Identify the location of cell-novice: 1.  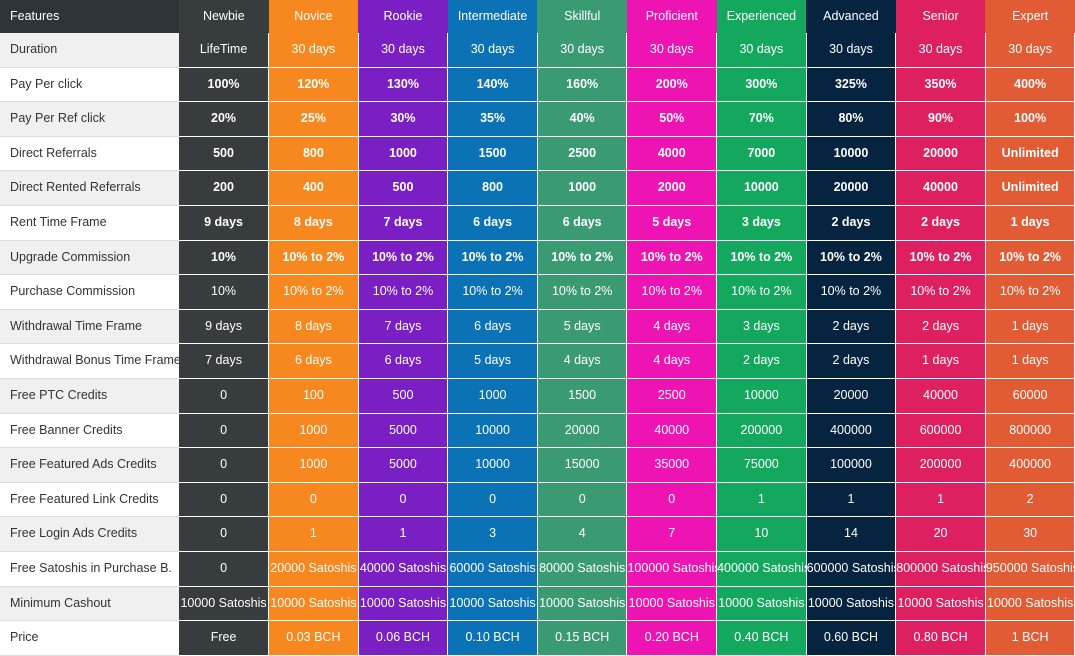
(313, 534).